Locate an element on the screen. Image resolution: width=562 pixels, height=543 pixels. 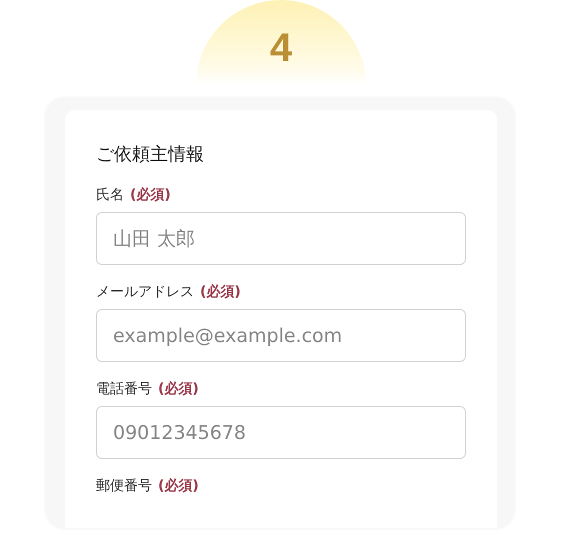
input-field: 09012345678 is located at coordinates (281, 432).